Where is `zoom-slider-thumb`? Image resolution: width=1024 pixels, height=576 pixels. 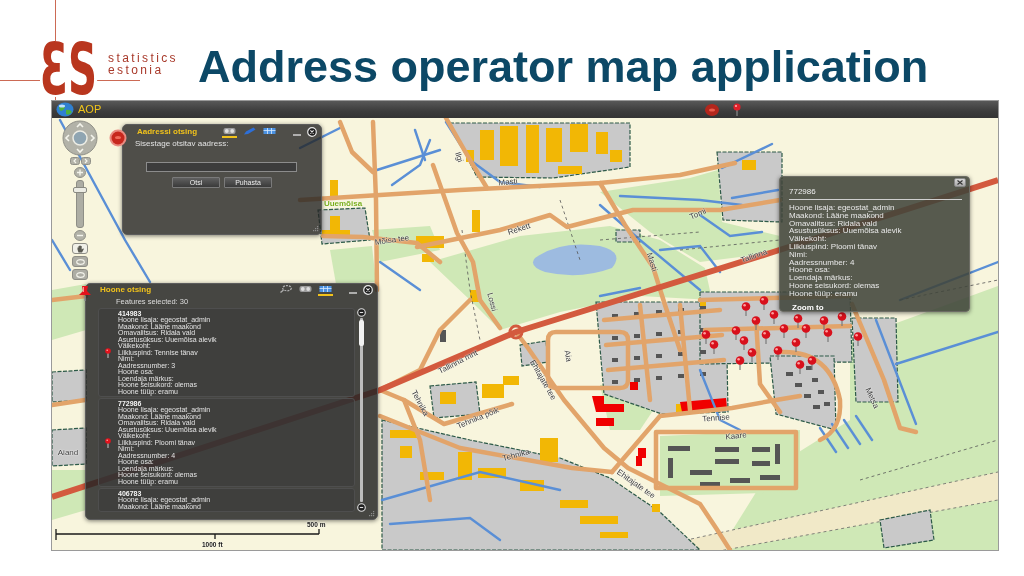
zoom-slider-thumb is located at coordinates (80, 190).